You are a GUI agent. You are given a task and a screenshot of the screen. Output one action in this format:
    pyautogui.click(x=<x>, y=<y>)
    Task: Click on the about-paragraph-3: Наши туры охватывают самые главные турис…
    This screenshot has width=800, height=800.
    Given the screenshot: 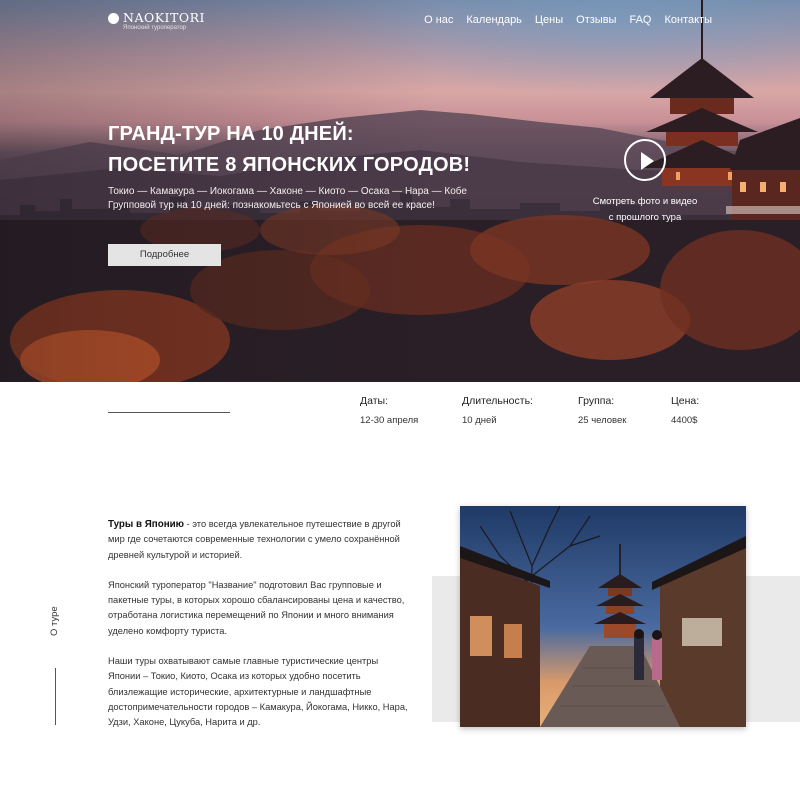 What is the action you would take?
    pyautogui.click(x=258, y=692)
    